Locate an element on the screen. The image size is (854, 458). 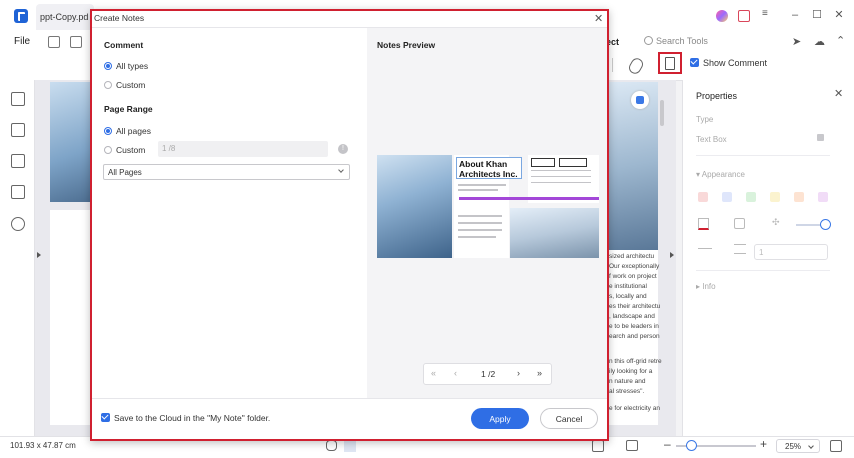
zoom-slider-knob is located at coordinates (691, 445).